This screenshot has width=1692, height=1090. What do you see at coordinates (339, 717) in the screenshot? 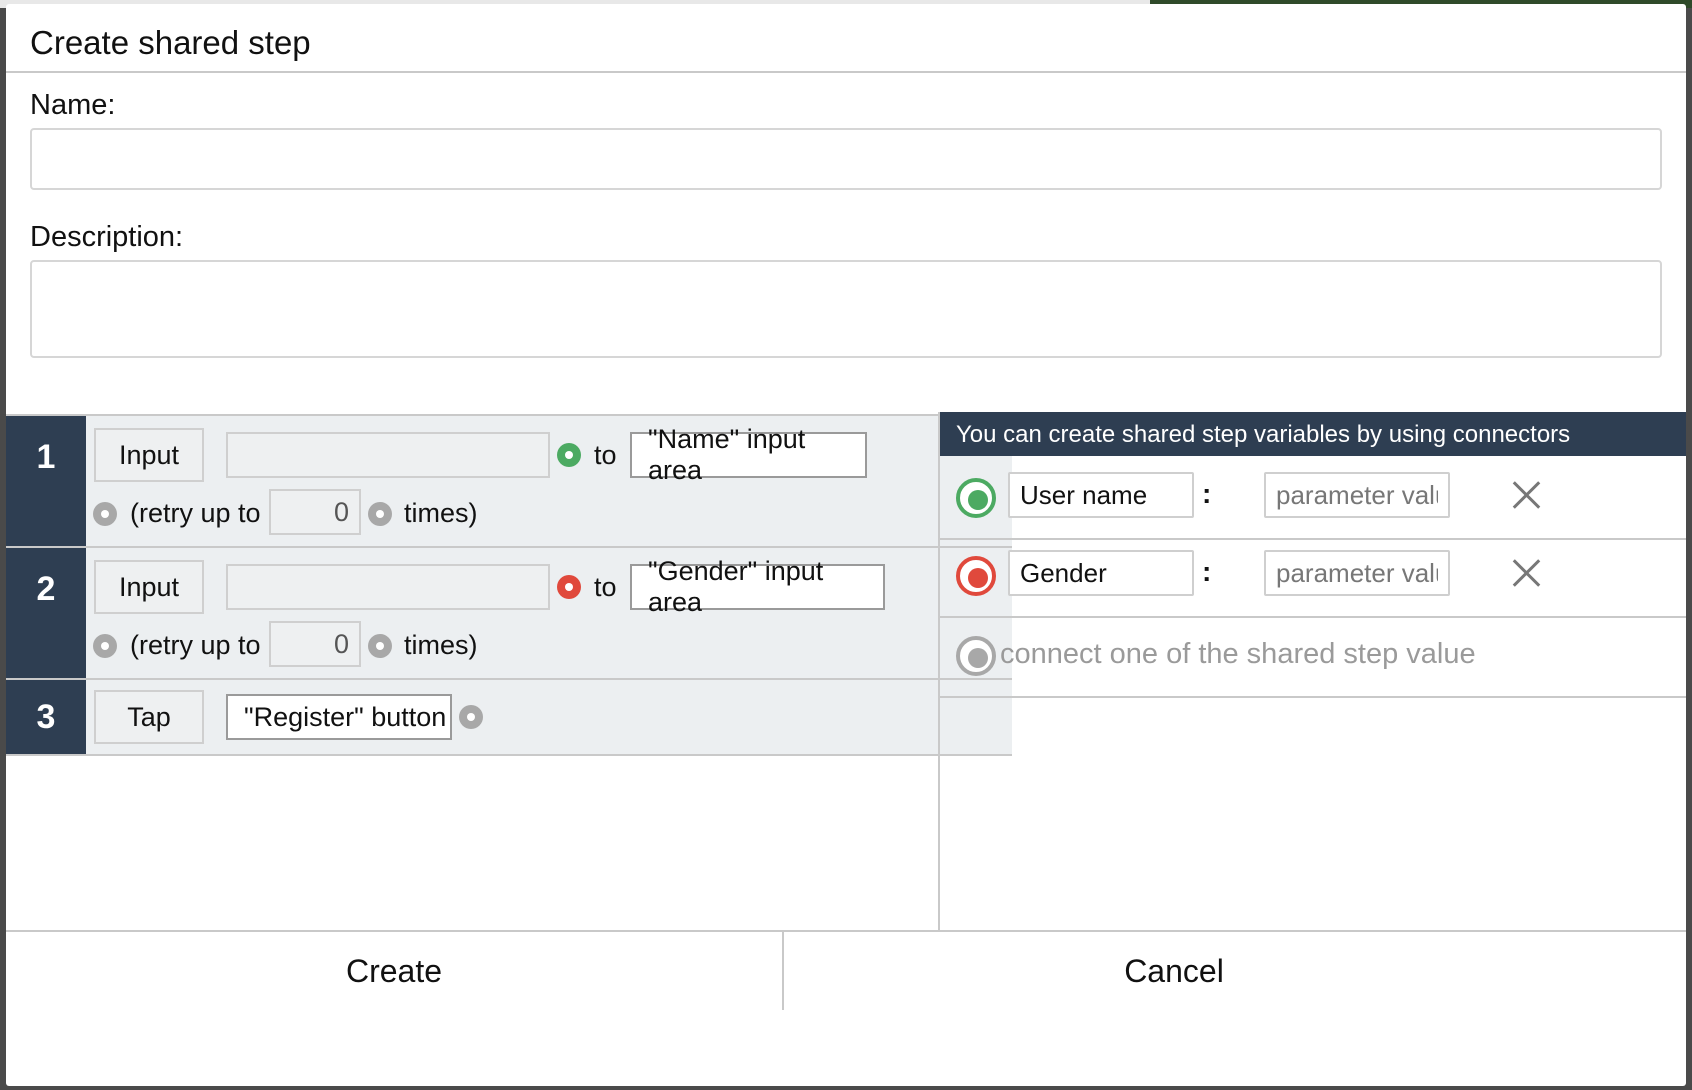
I see `step-target: "Register" button` at bounding box center [339, 717].